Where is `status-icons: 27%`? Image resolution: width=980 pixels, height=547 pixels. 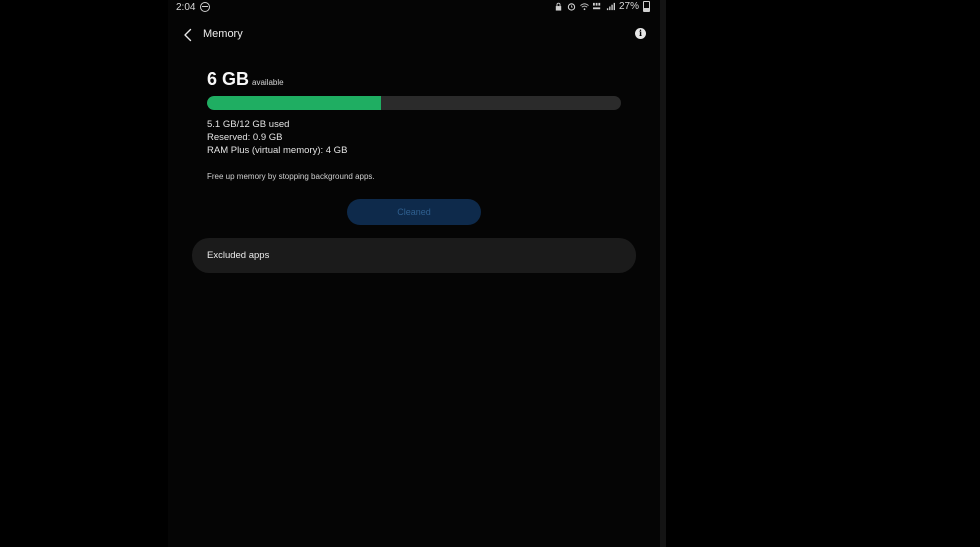 status-icons: 27% is located at coordinates (602, 6).